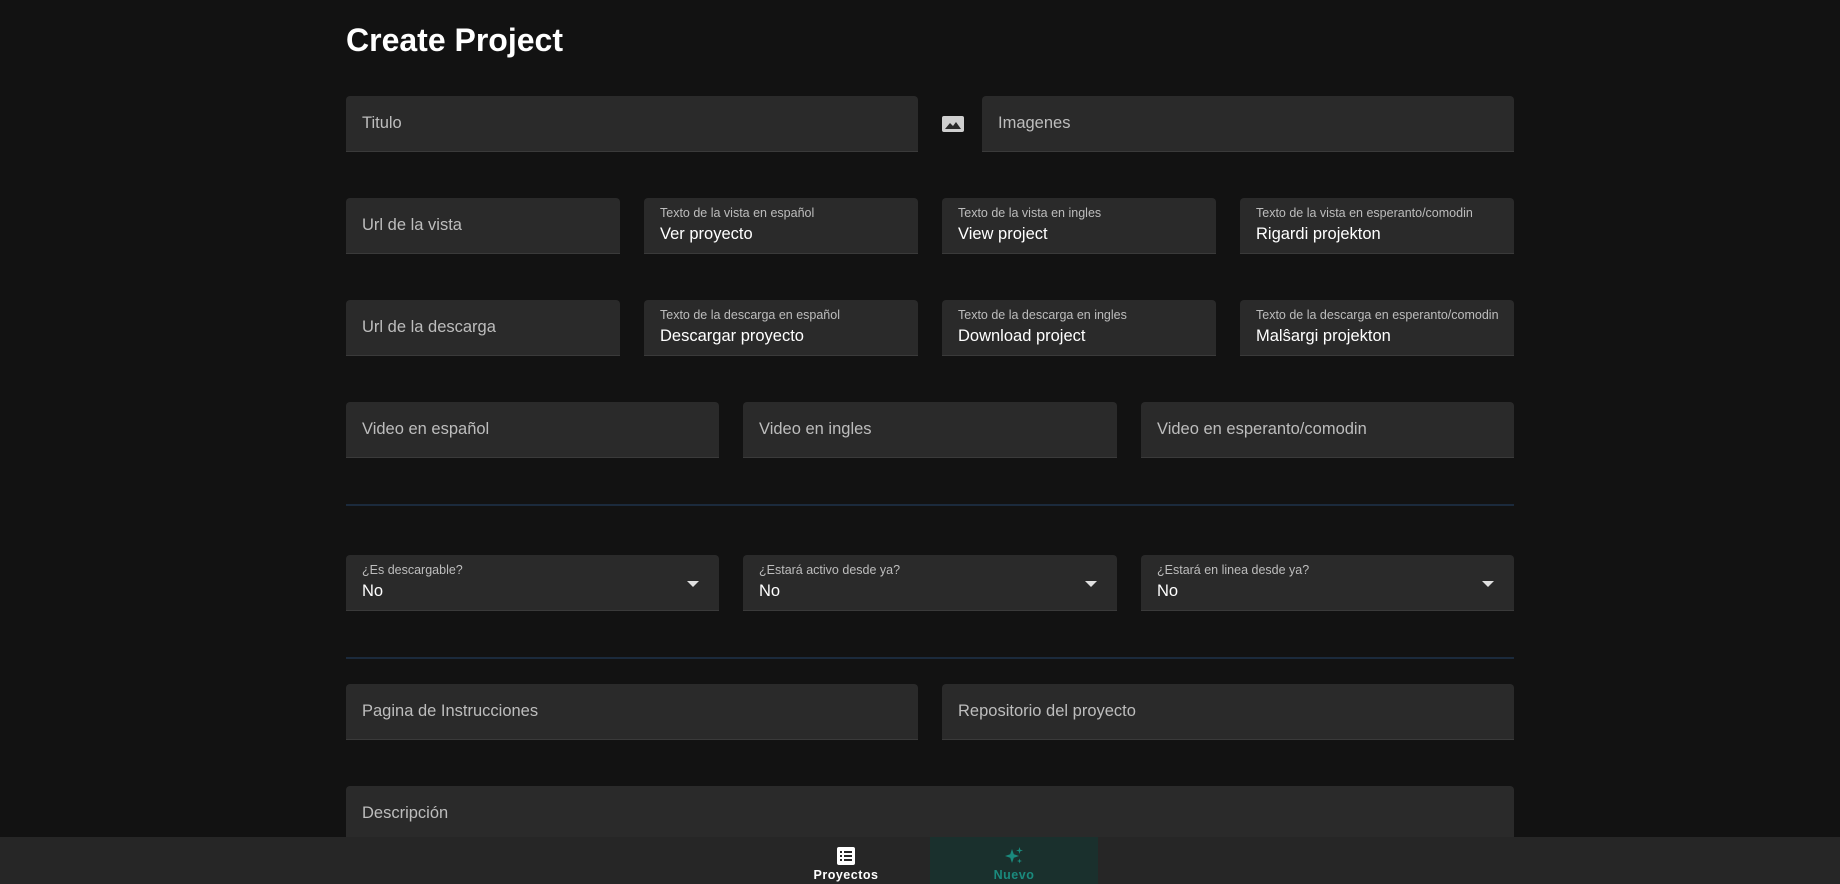  Describe the element at coordinates (846, 875) in the screenshot. I see `nav-proyectos-label: Proyectos` at that location.